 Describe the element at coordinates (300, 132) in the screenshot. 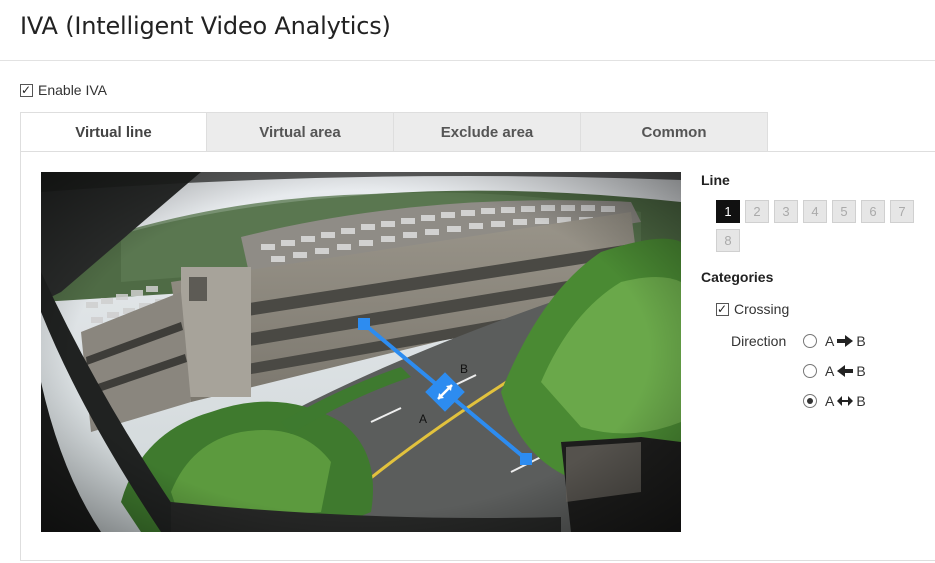

I see `tab-virtual-area: Virtual area` at that location.